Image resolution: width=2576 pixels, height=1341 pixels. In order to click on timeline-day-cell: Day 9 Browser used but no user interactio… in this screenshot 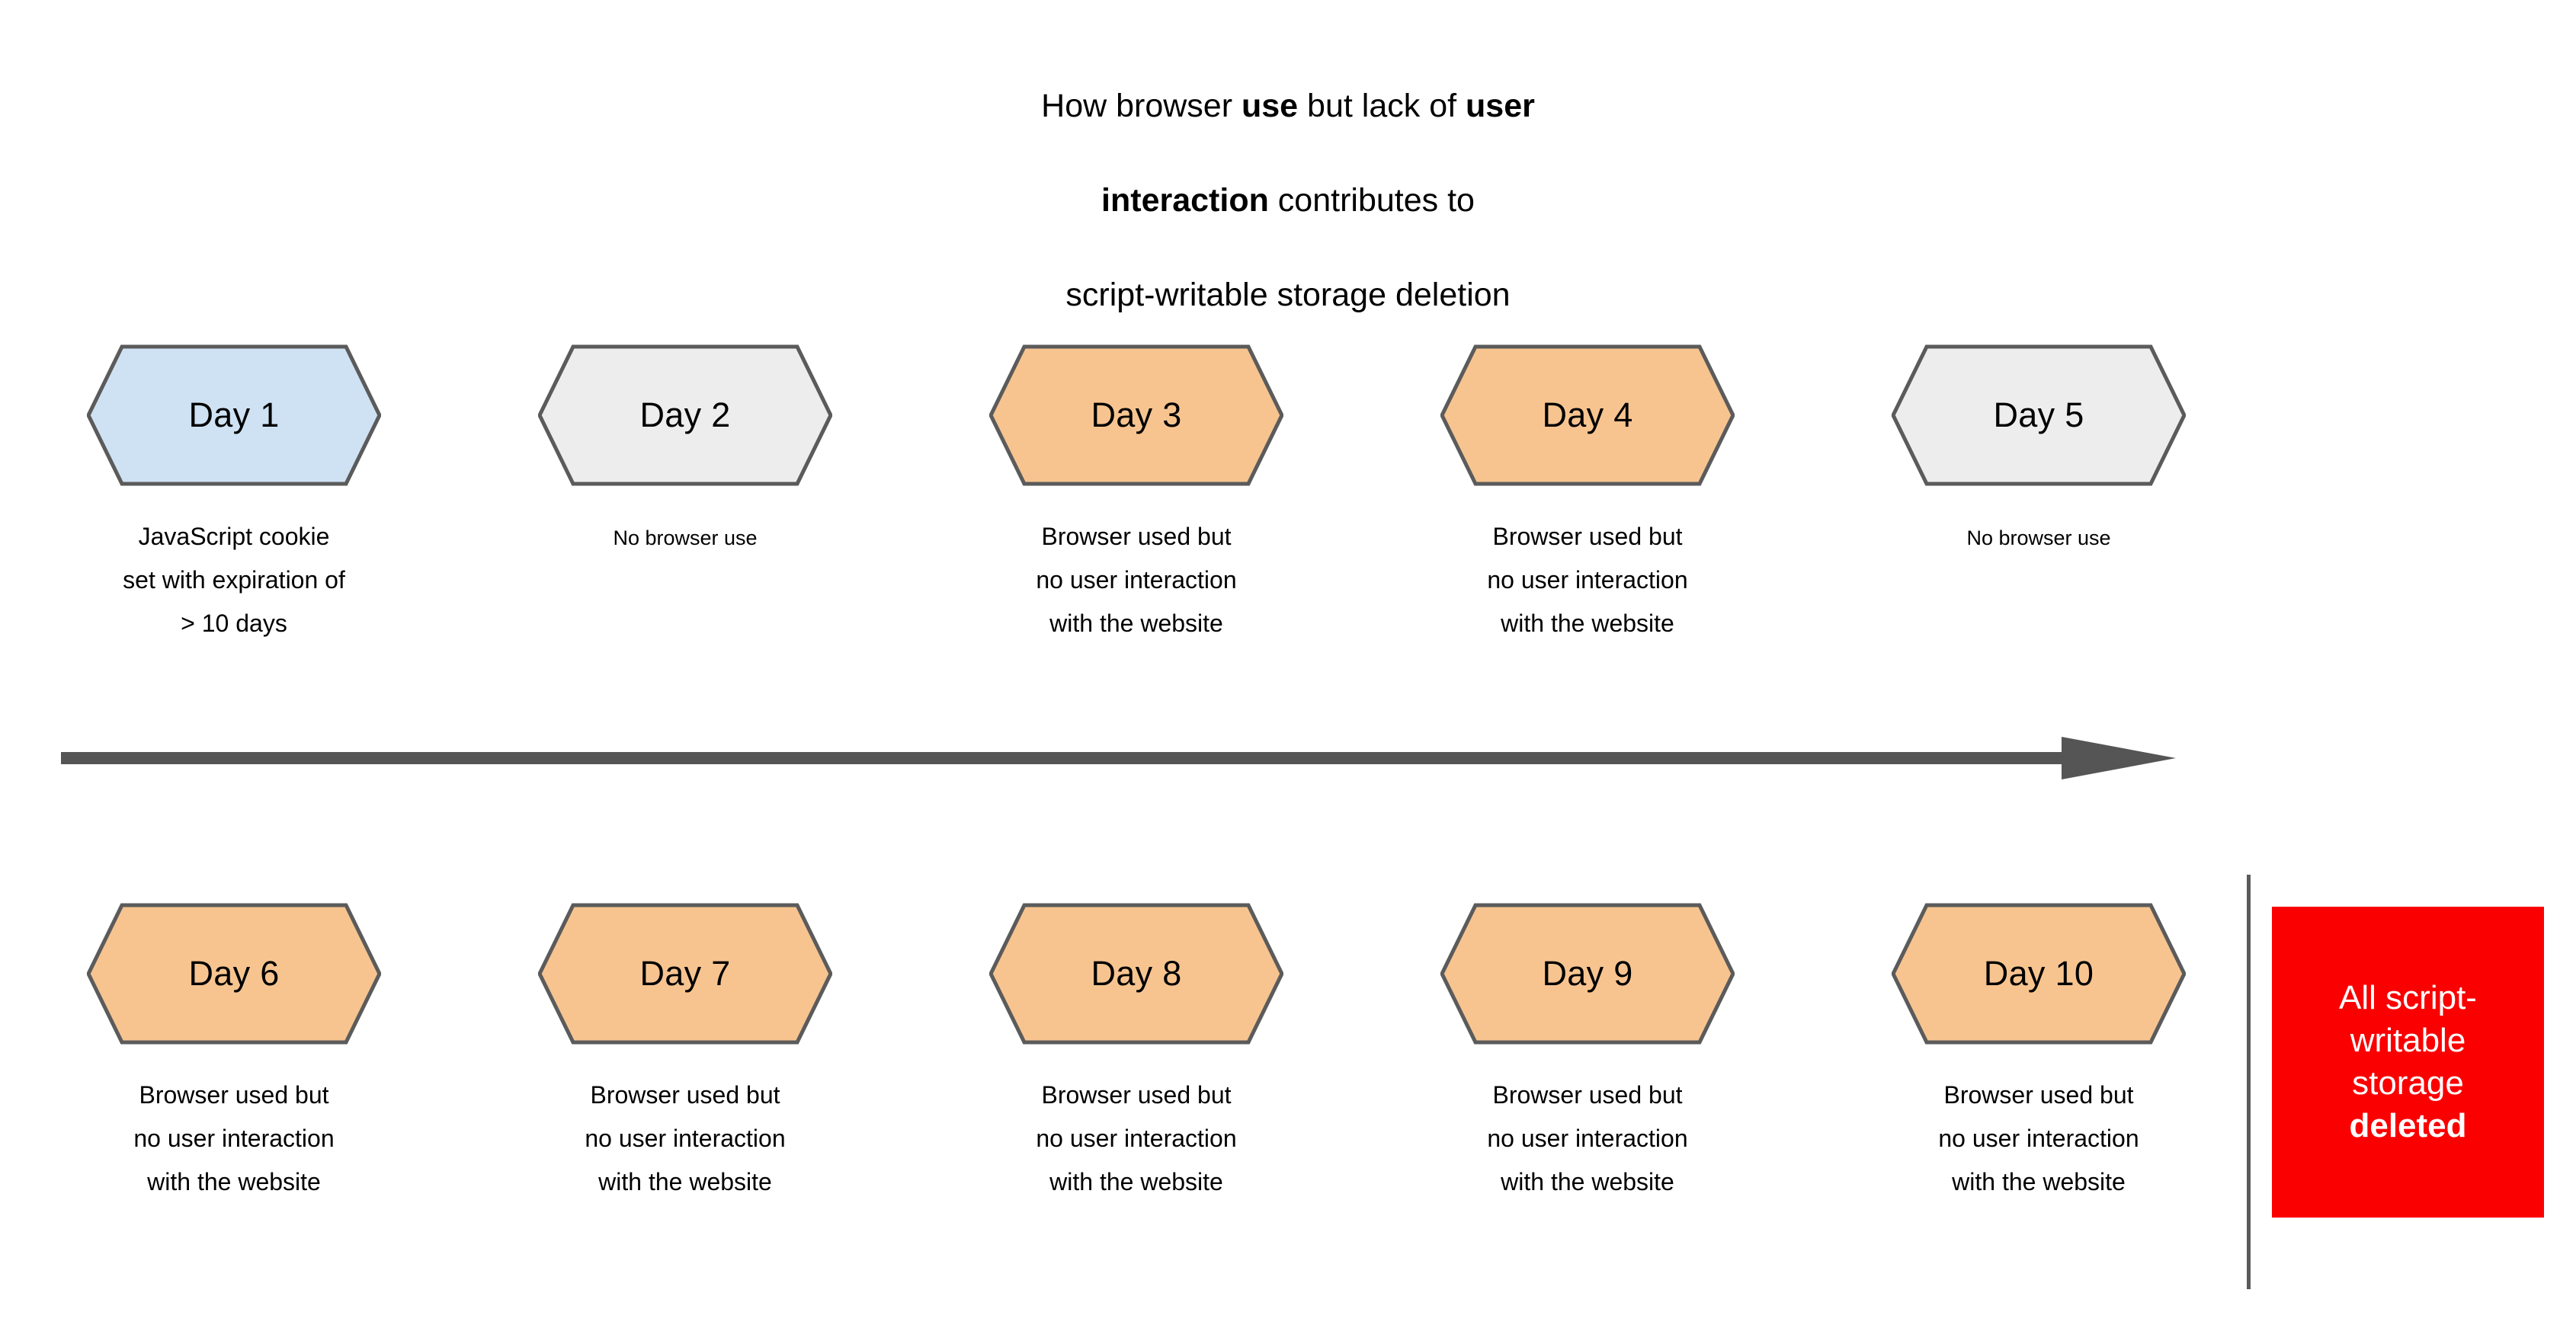, I will do `click(1587, 1049)`.